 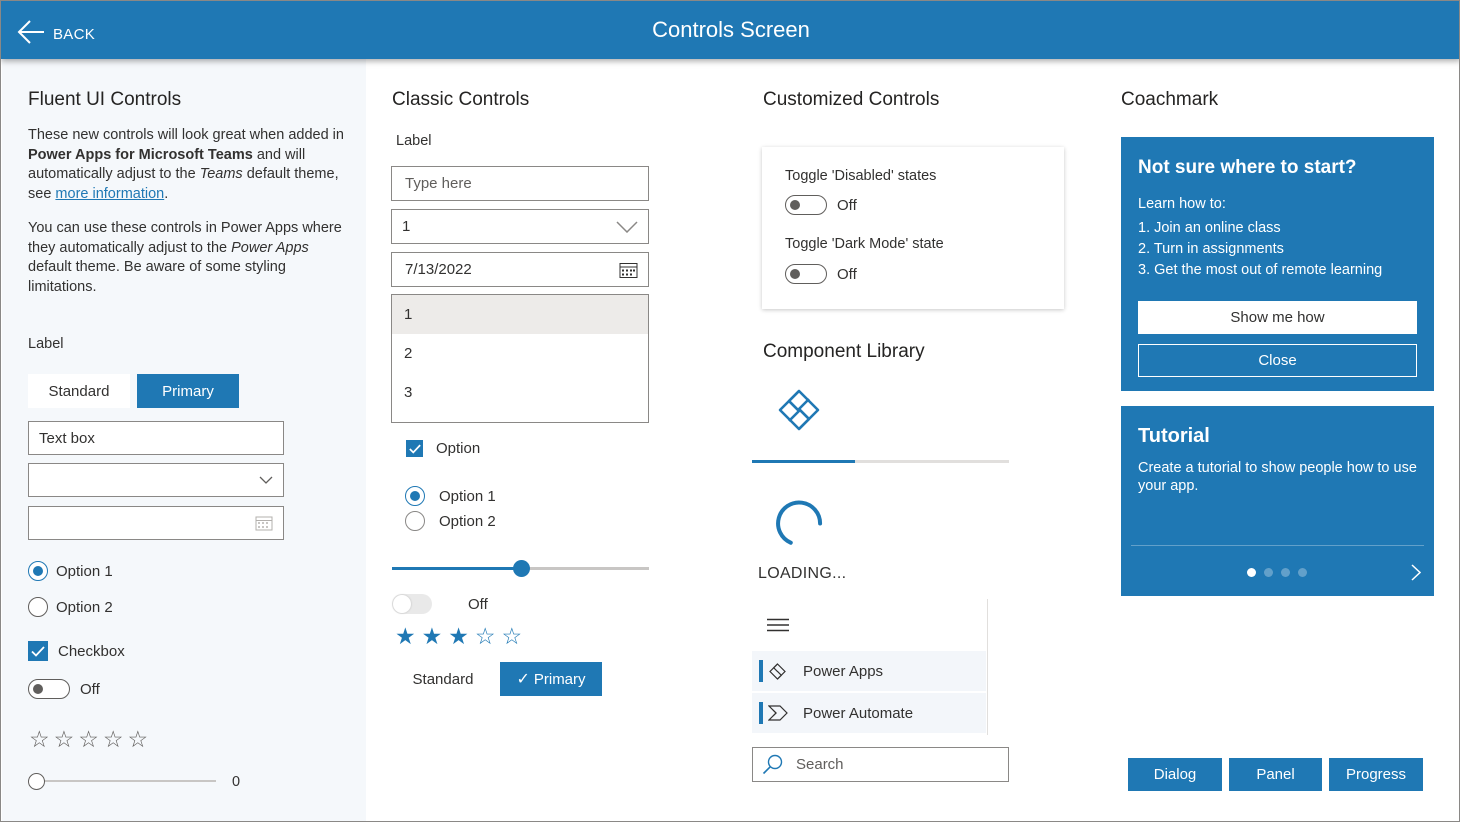 What do you see at coordinates (880, 461) in the screenshot?
I see `progress-track` at bounding box center [880, 461].